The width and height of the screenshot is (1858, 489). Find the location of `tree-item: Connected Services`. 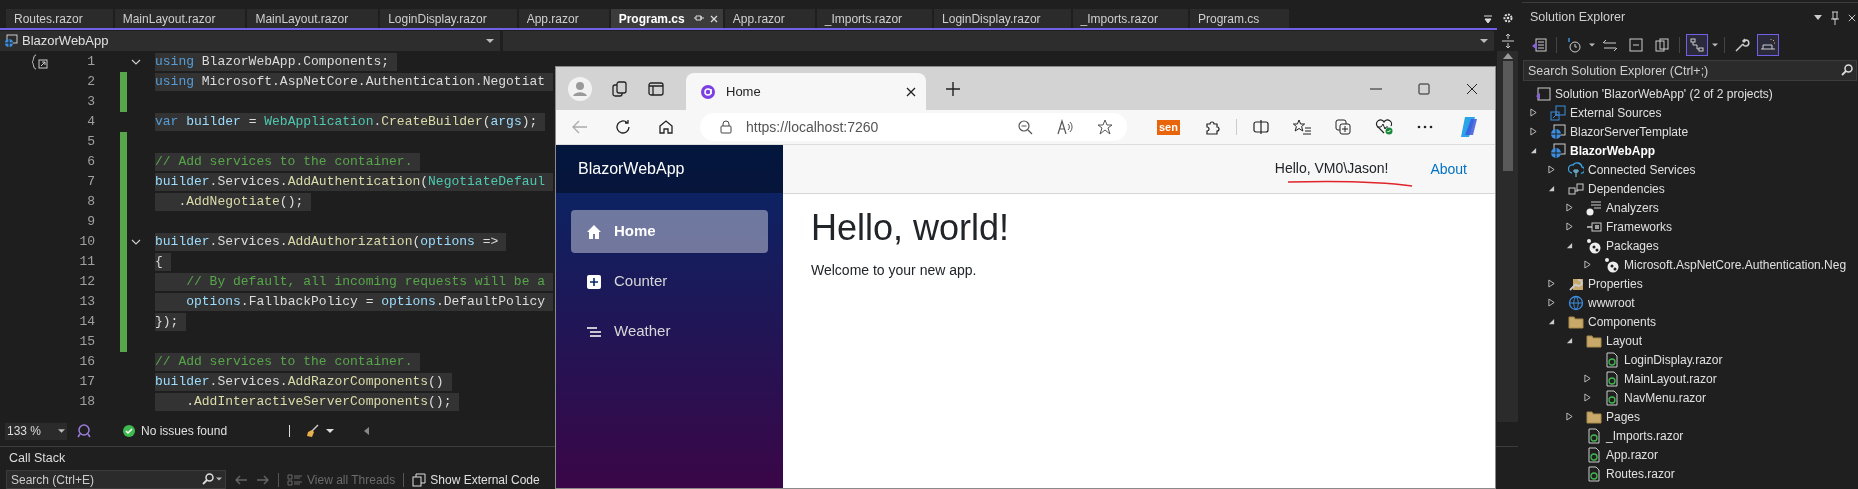

tree-item: Connected Services is located at coordinates (1690, 169).